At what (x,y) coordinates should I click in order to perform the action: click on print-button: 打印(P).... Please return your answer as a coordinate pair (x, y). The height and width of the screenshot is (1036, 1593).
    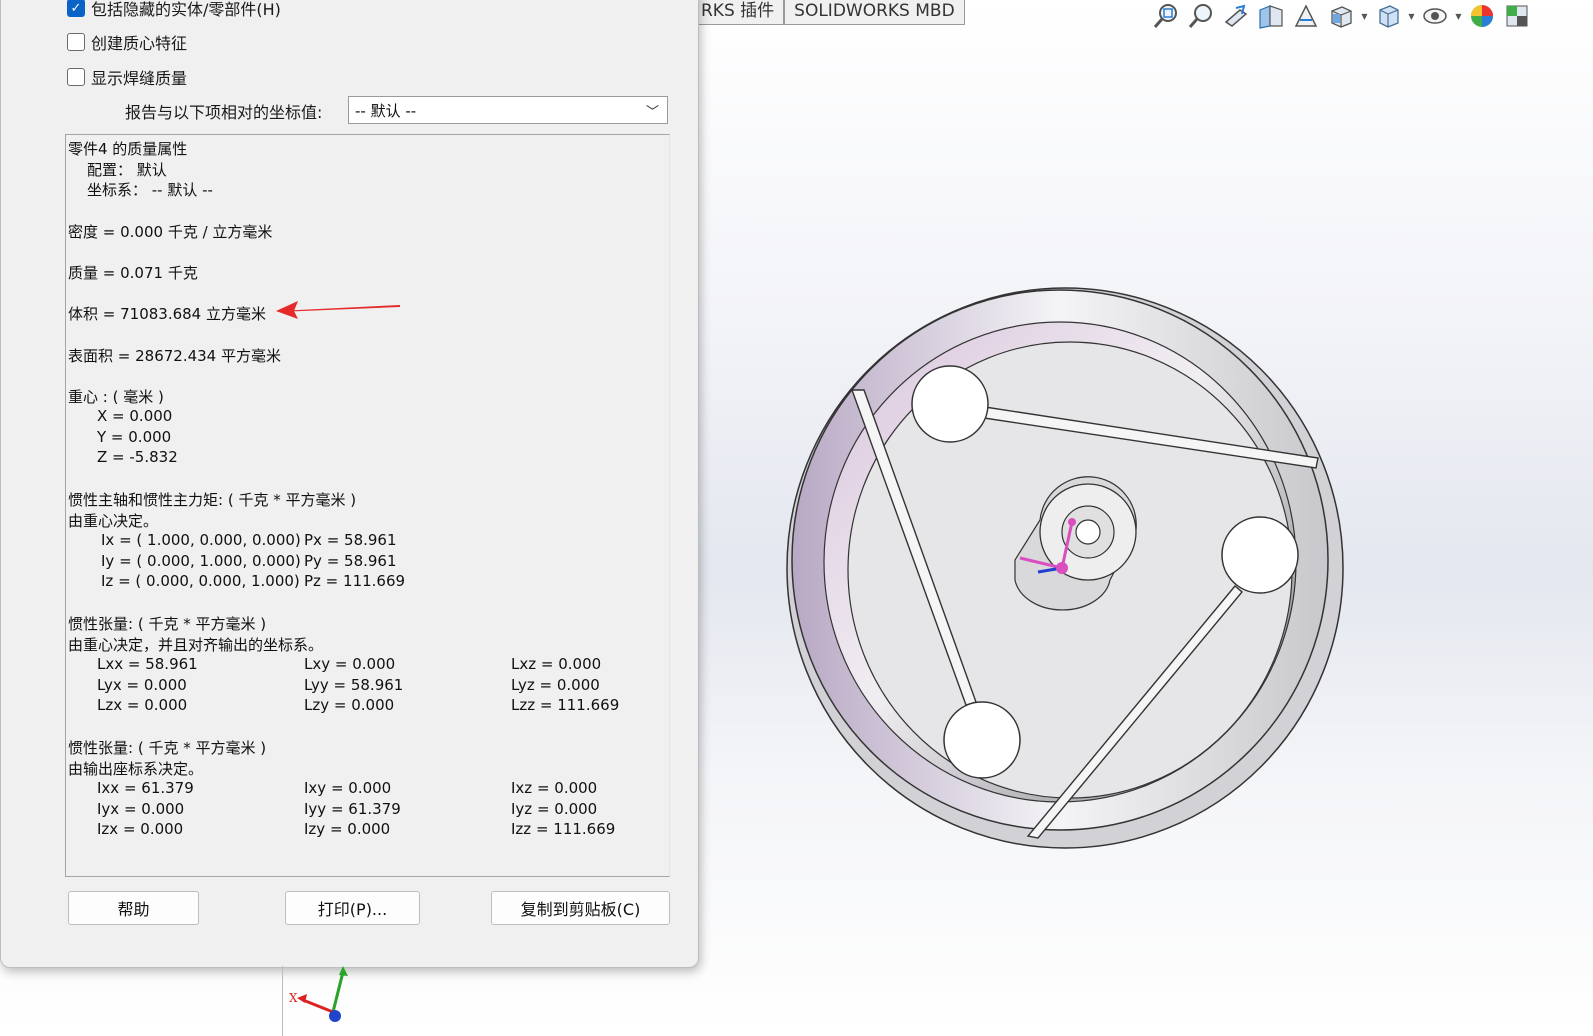
    Looking at the image, I should click on (352, 908).